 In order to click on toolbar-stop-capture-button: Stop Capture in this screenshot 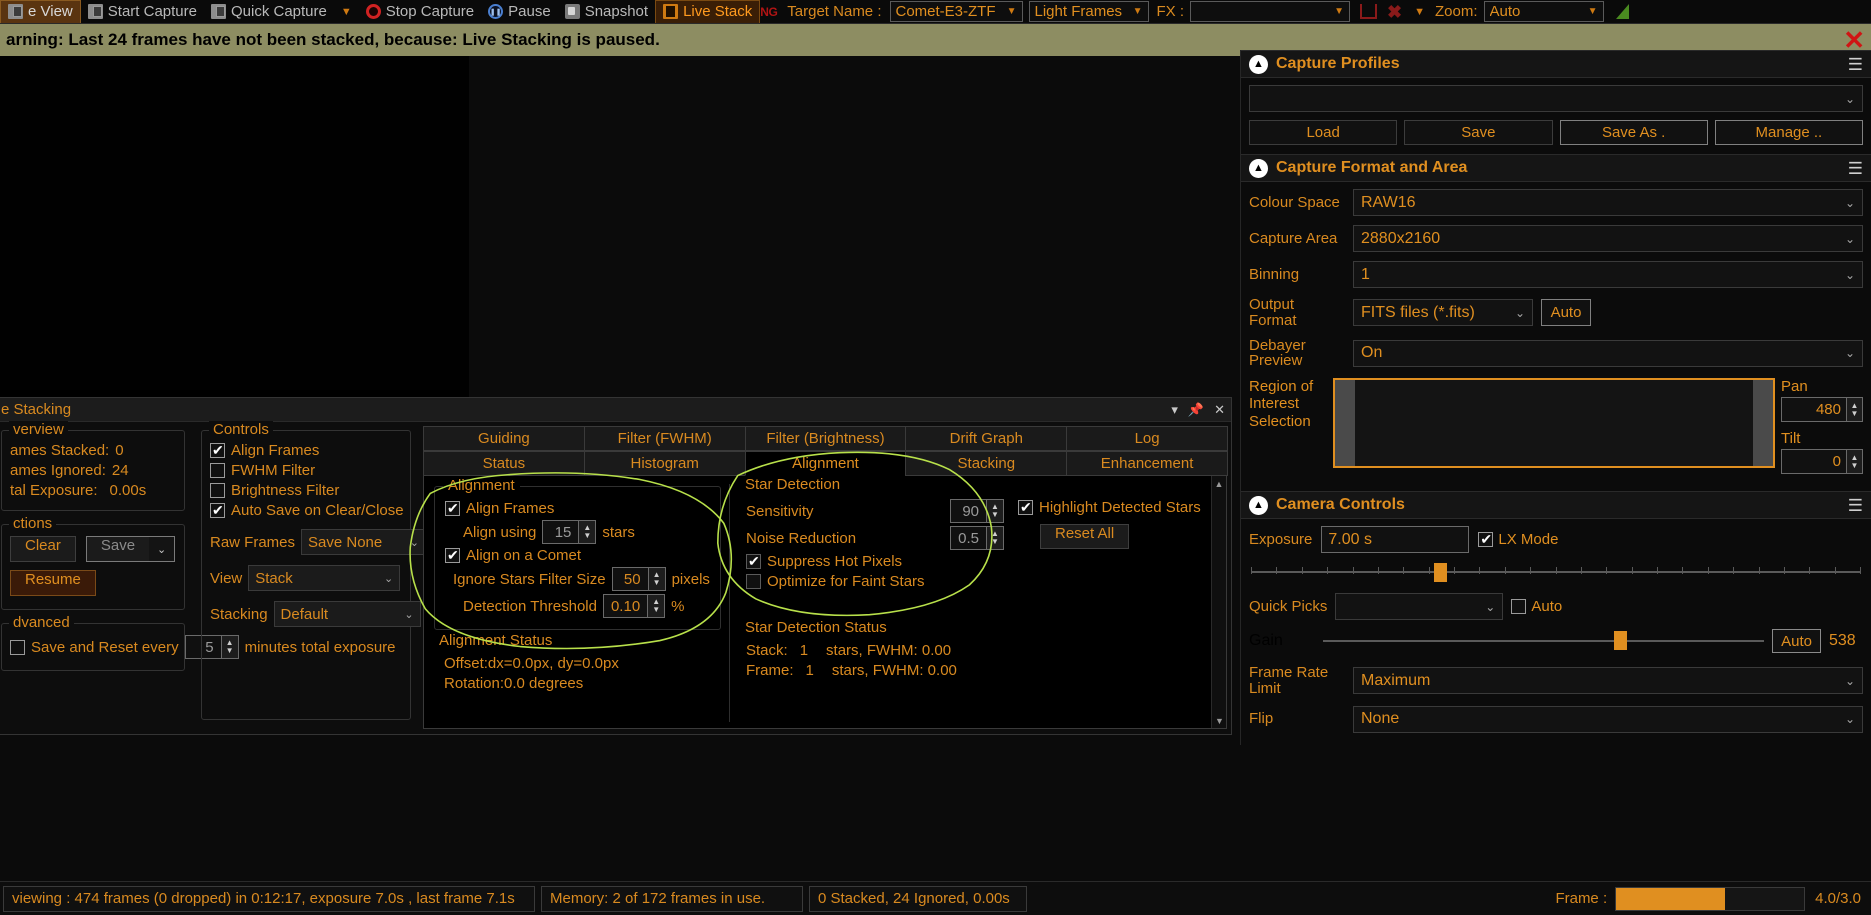, I will do `click(420, 11)`.